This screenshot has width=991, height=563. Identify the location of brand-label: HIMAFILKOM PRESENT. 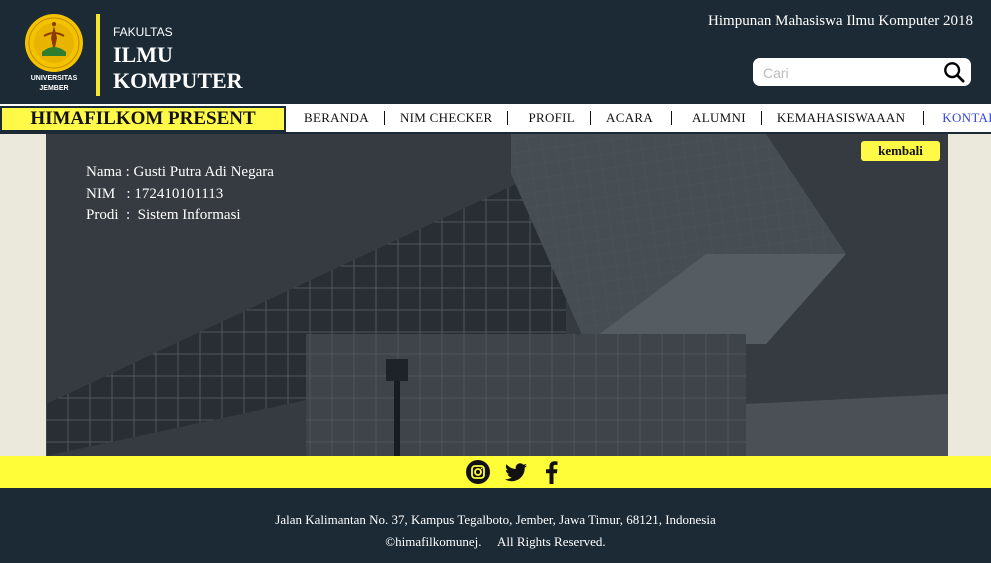
(143, 119).